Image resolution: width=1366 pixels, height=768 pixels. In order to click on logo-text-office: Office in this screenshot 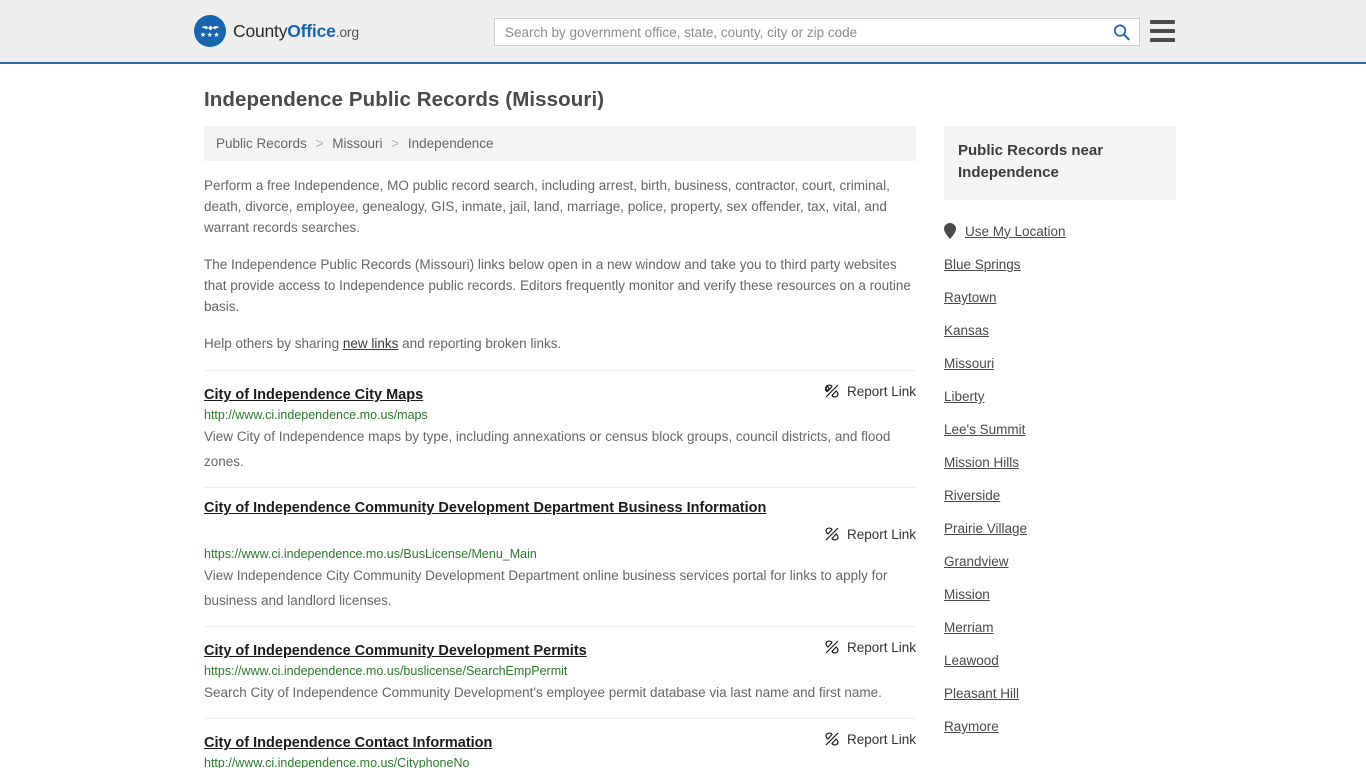, I will do `click(311, 30)`.